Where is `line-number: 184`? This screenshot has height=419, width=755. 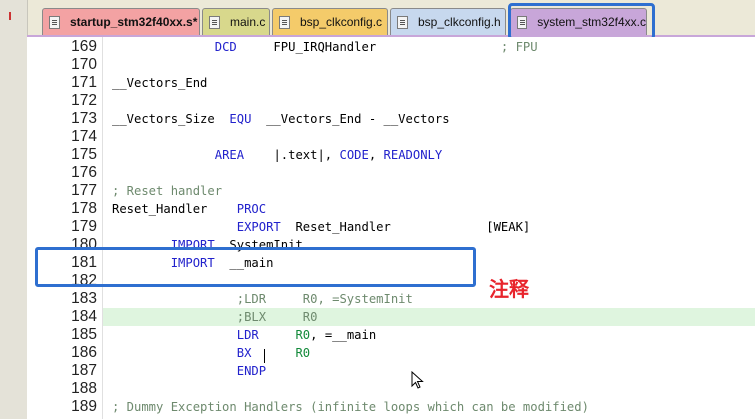 line-number: 184 is located at coordinates (84, 316).